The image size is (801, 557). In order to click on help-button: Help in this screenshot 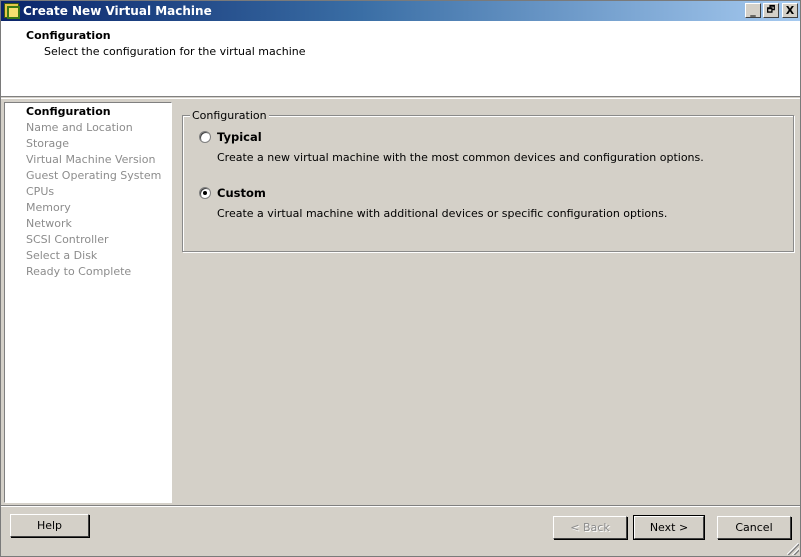, I will do `click(49, 525)`.